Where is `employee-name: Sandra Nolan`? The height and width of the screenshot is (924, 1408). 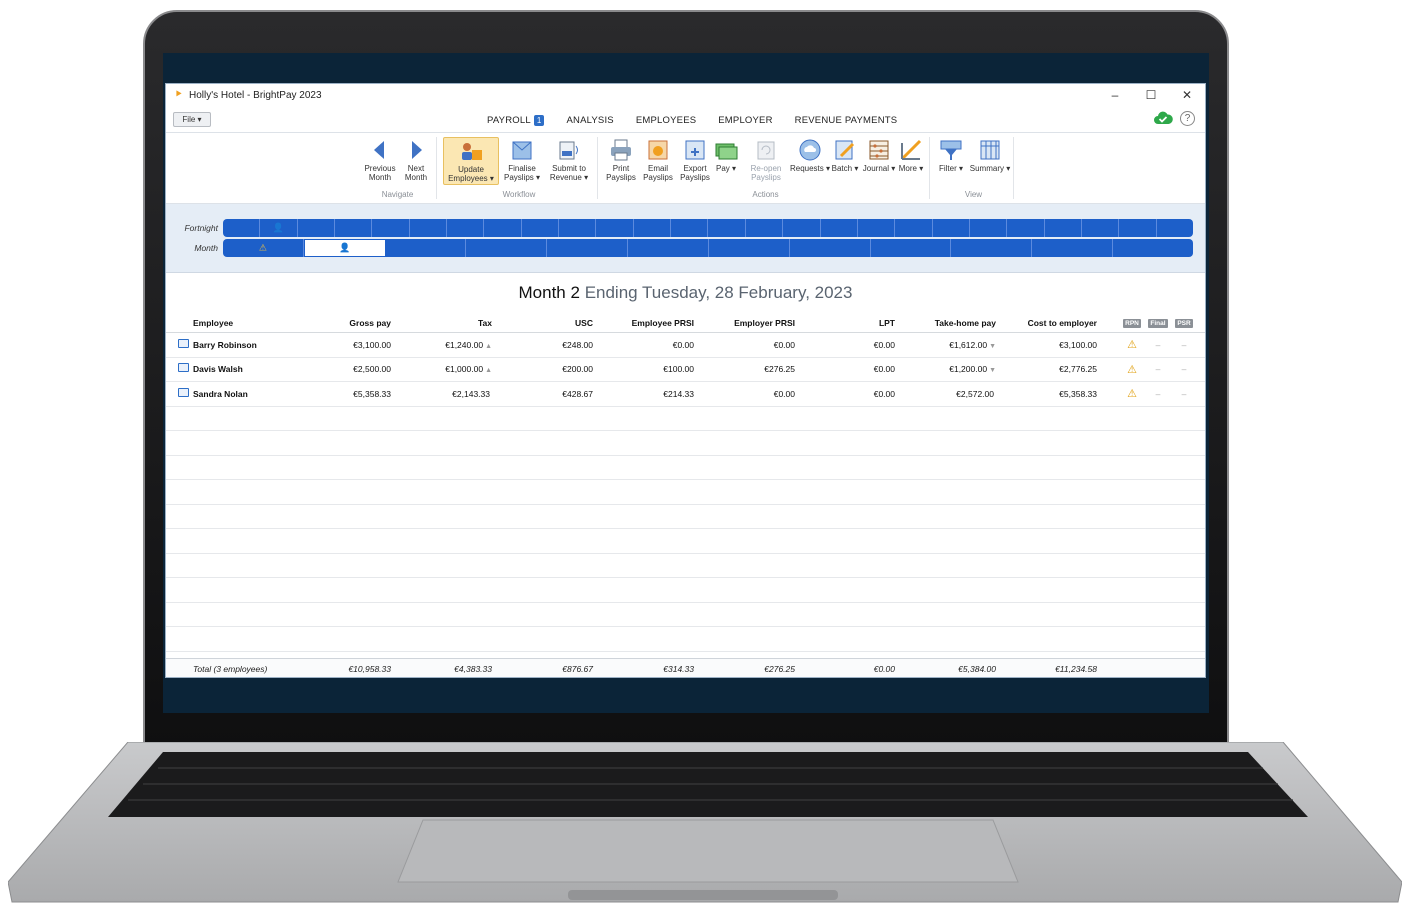
employee-name: Sandra Nolan is located at coordinates (220, 394).